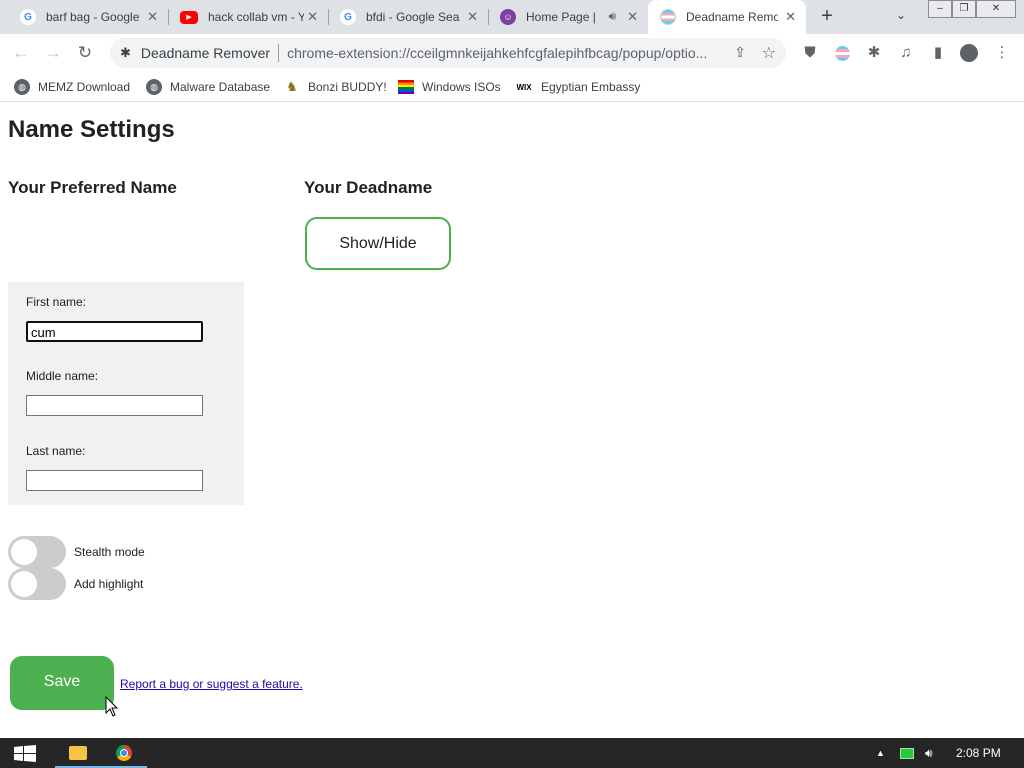  I want to click on bookmark-windows-isos: Windows ISOs, so click(449, 87).